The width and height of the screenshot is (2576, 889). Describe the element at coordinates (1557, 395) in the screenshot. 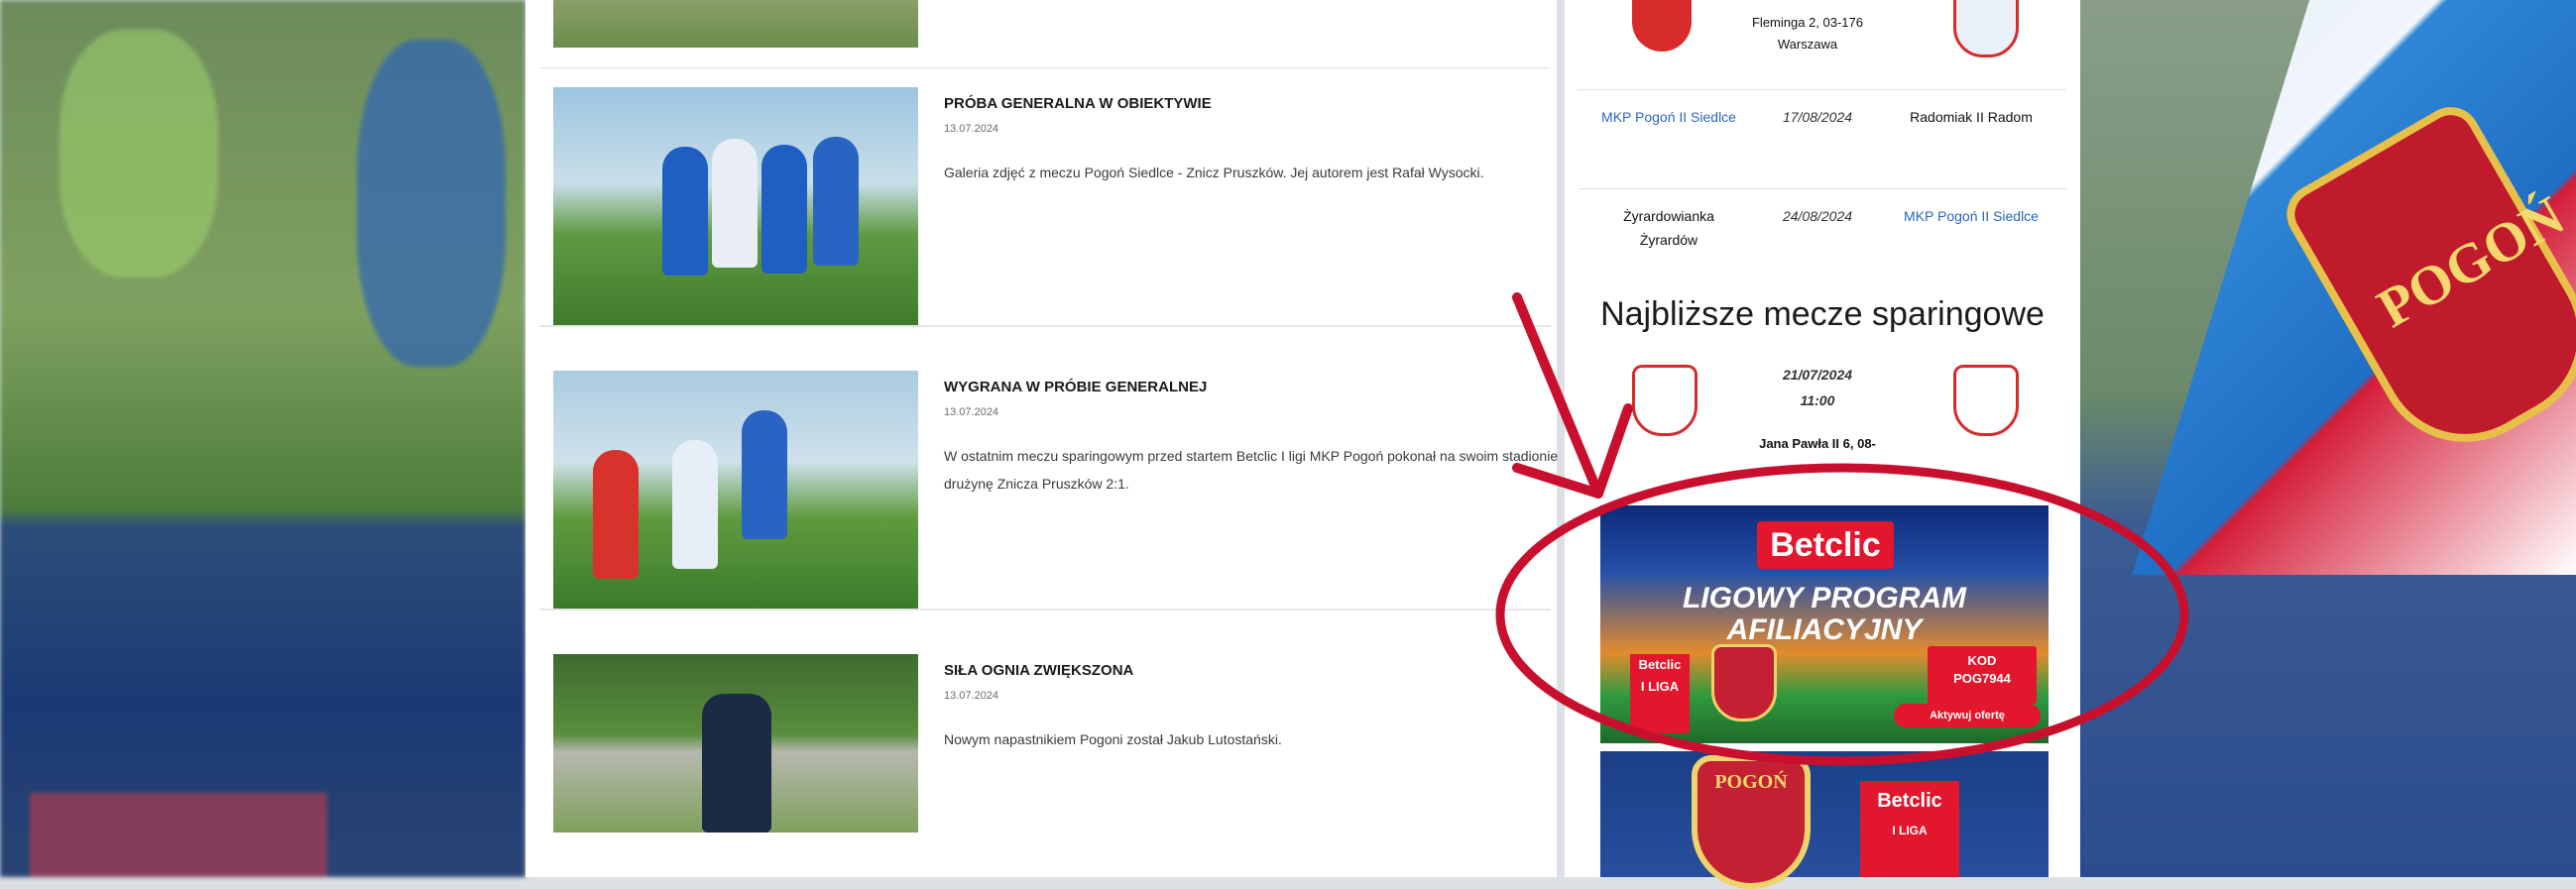

I see `annotation-arrow-shaft` at that location.